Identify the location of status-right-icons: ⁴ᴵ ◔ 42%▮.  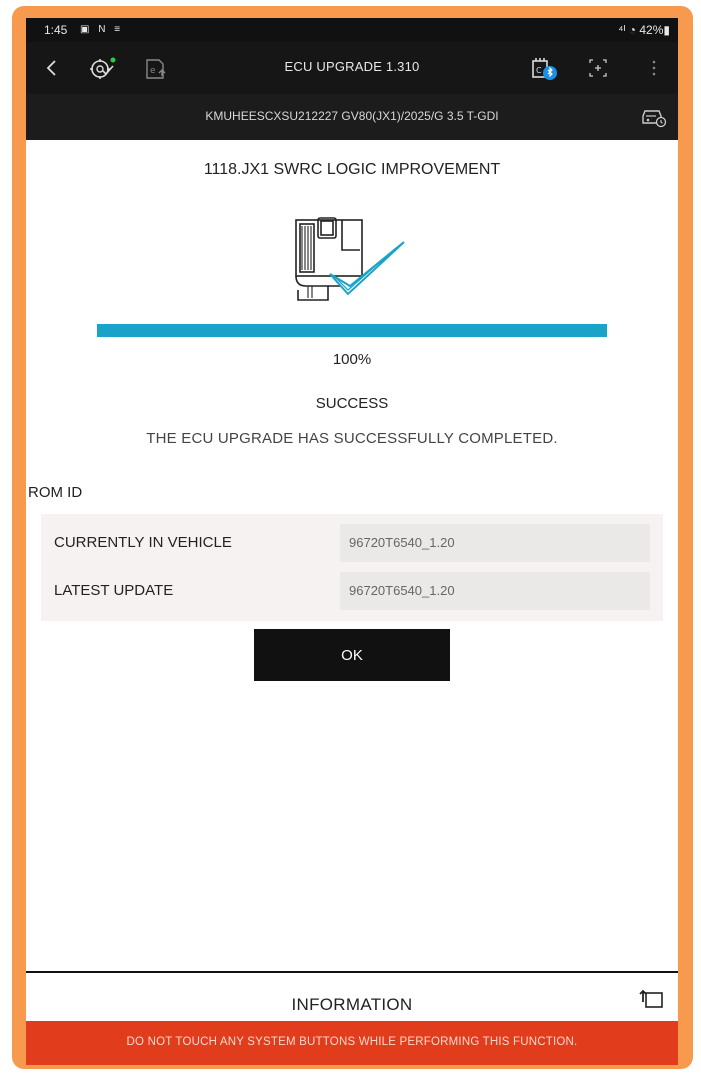
(644, 30).